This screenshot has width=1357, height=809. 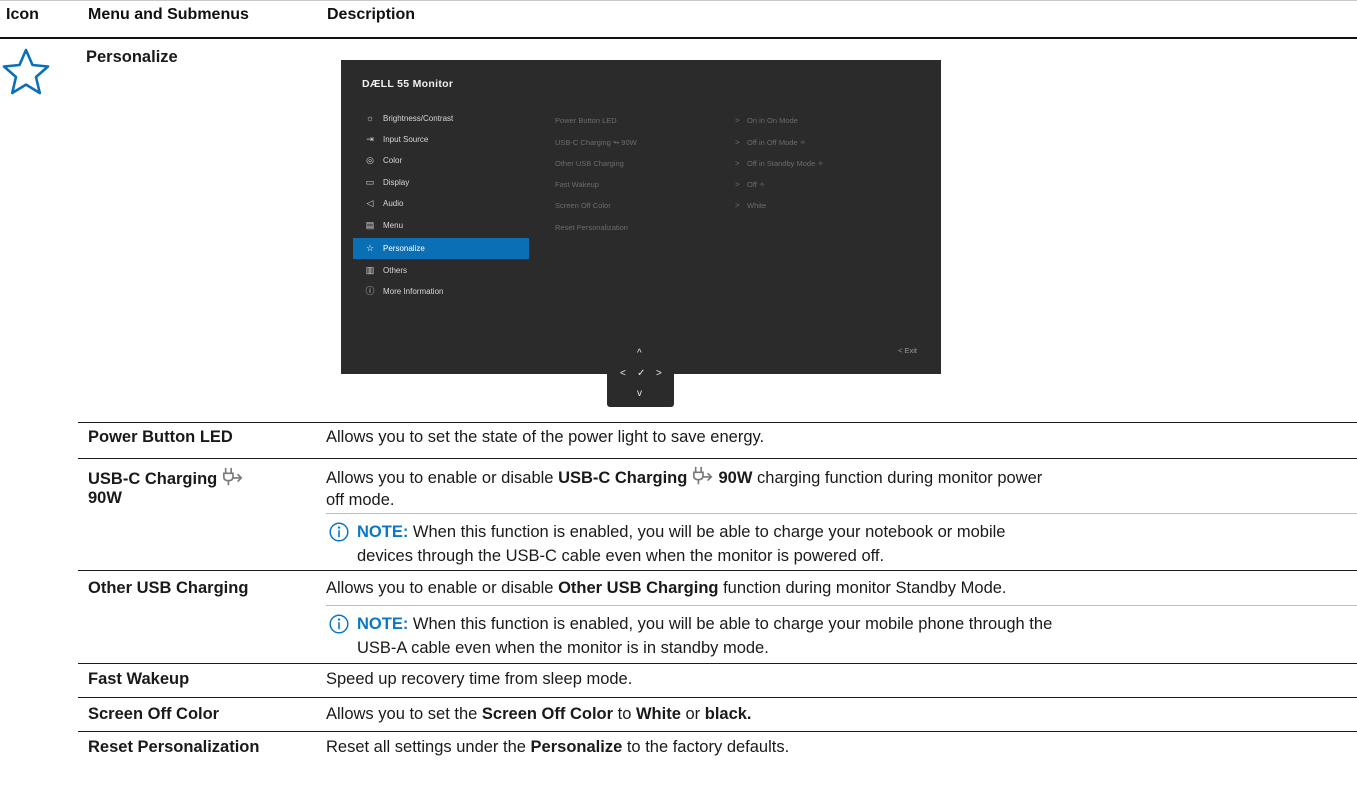 I want to click on osd-menu-label: Menu, so click(x=393, y=225).